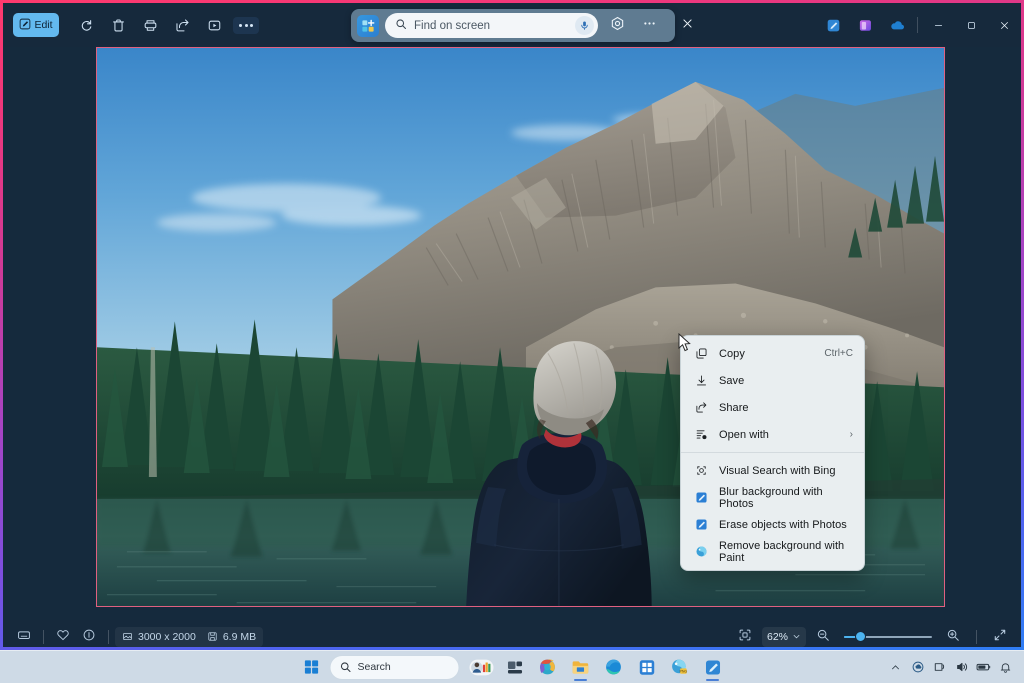 Image resolution: width=1024 pixels, height=683 pixels. I want to click on close-button, so click(1004, 25).